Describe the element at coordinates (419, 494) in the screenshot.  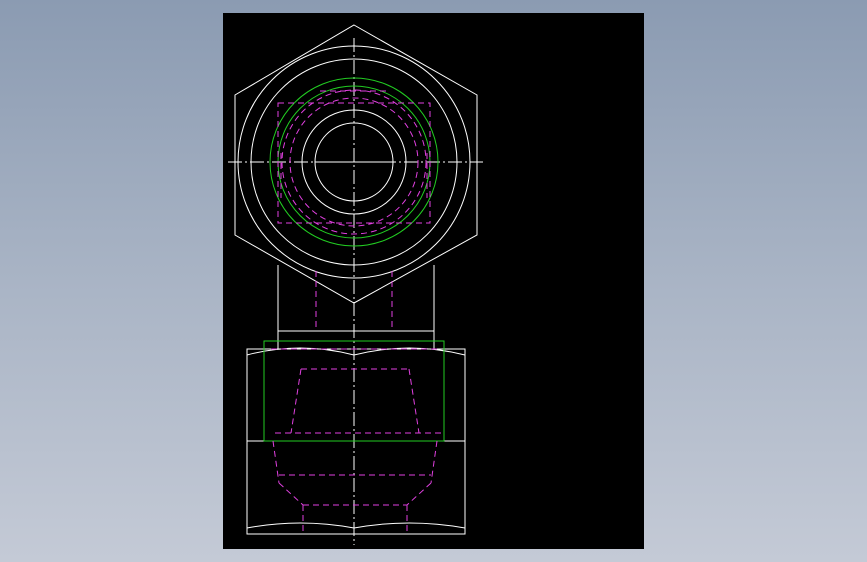
I see `hidden-cone-right` at that location.